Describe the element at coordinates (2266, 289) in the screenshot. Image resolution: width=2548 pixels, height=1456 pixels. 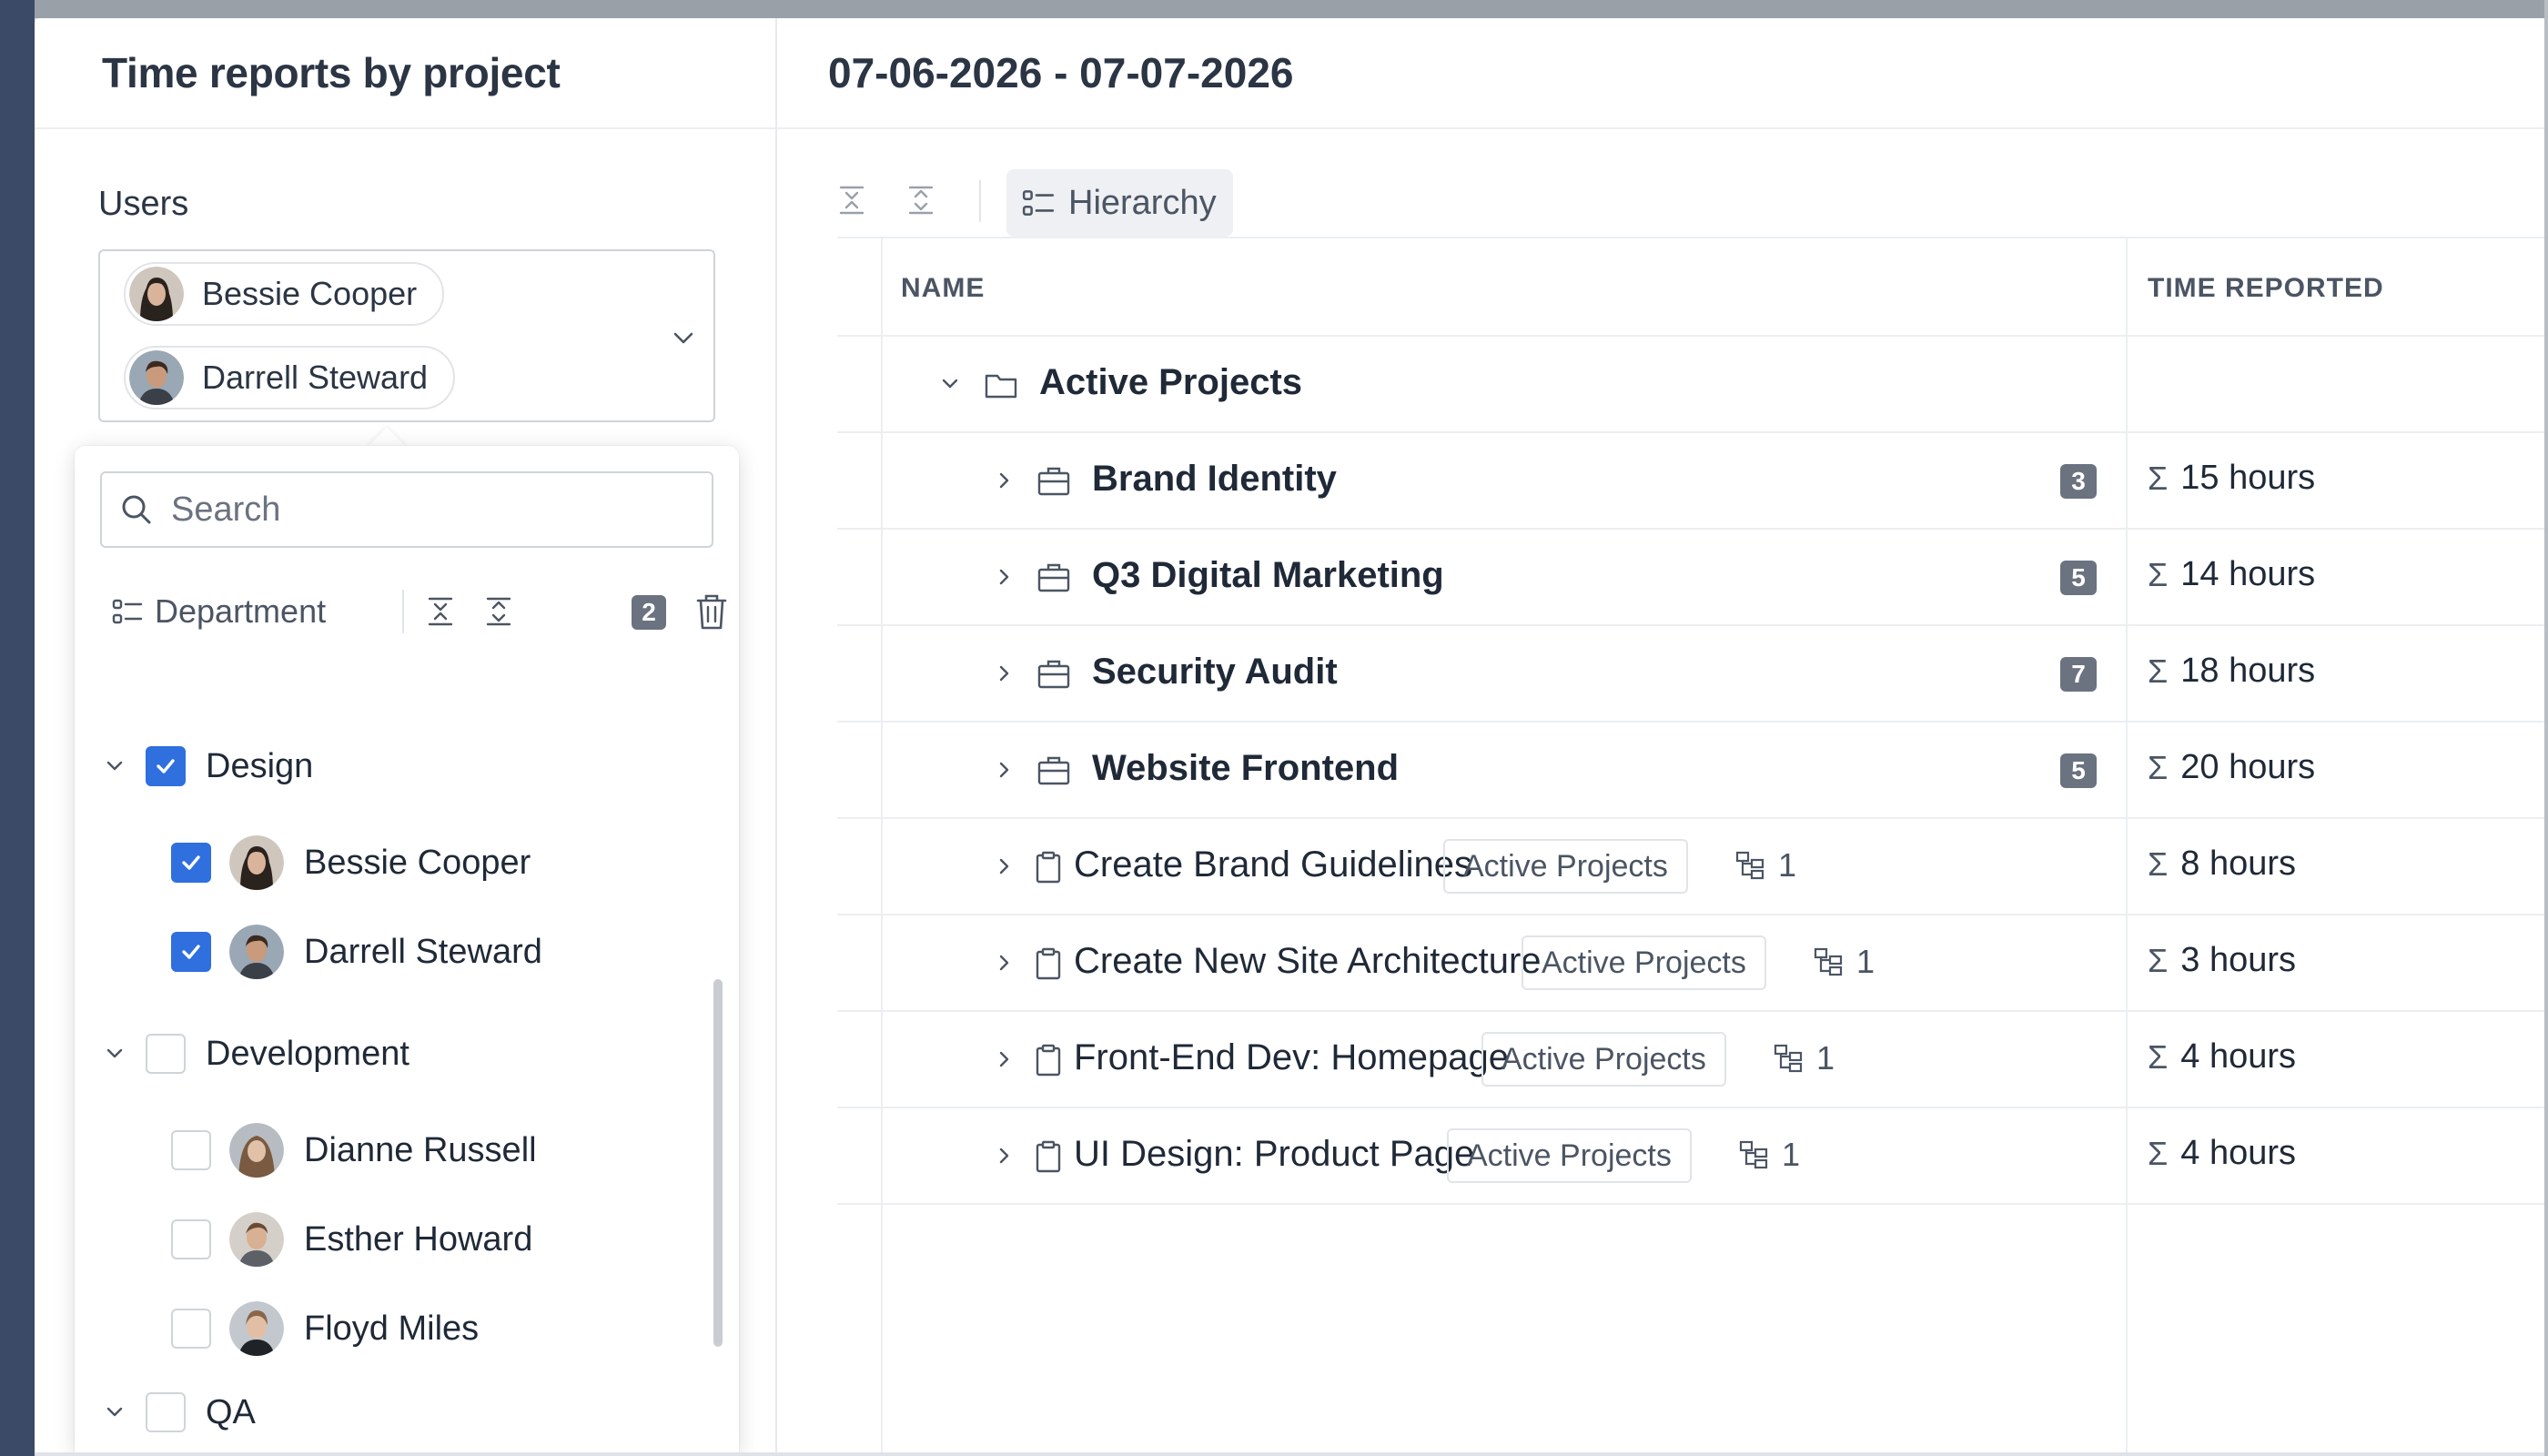
I see `column-header-time: TIME REPORTED` at that location.